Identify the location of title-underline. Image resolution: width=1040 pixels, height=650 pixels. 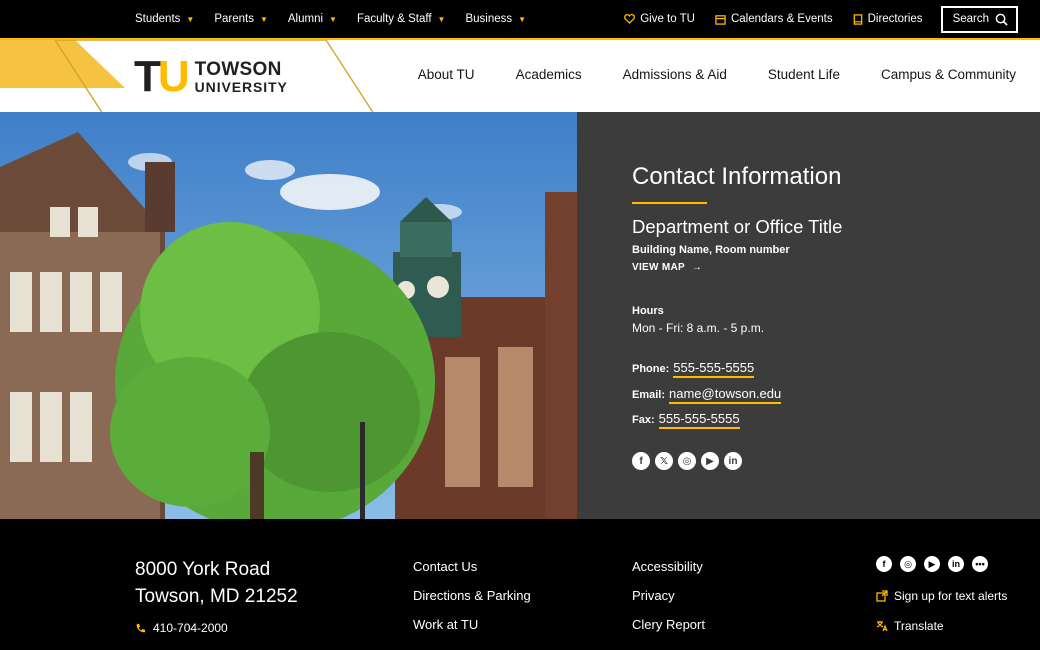
(669, 203).